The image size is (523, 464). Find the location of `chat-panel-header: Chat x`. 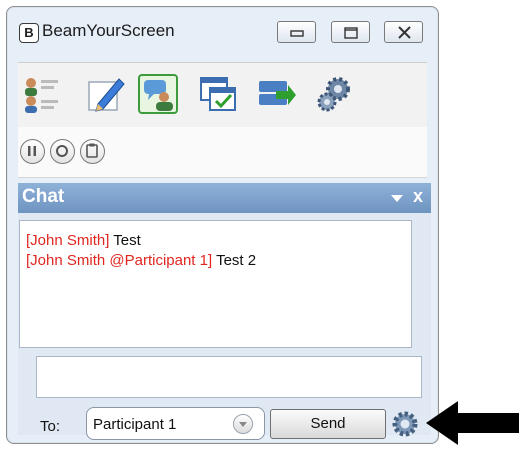

chat-panel-header: Chat x is located at coordinates (224, 198).